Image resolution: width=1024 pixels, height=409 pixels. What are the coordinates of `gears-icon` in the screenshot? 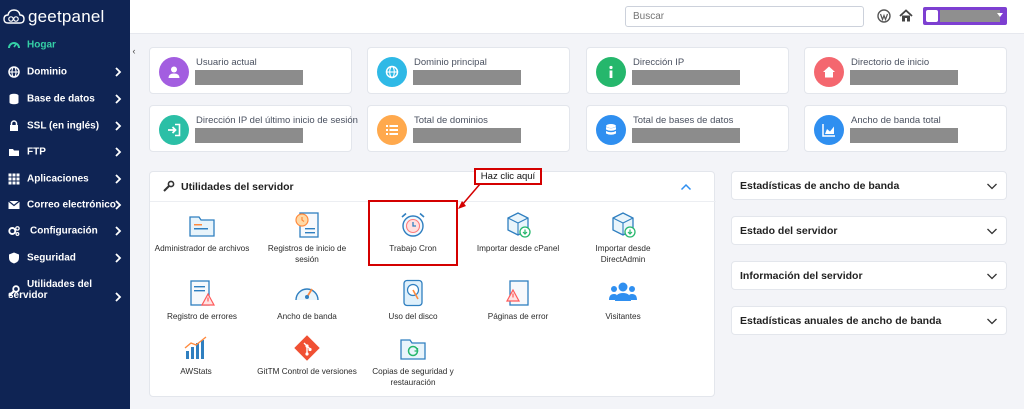 It's located at (14, 231).